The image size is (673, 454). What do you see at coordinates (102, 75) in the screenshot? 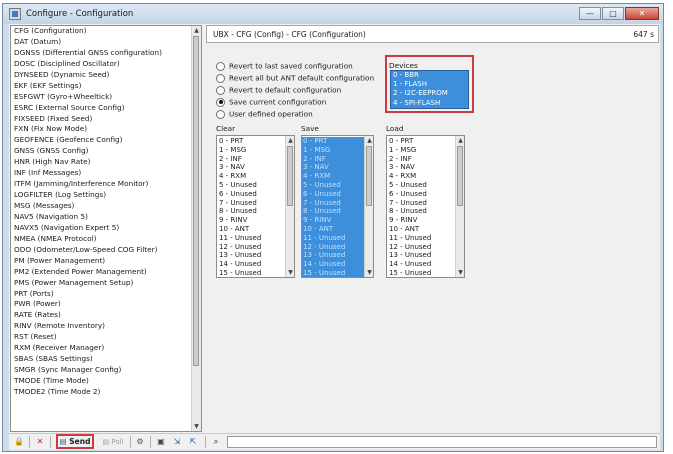
I see `message-list-item: DYNSEED (Dynamic Seed)` at bounding box center [102, 75].